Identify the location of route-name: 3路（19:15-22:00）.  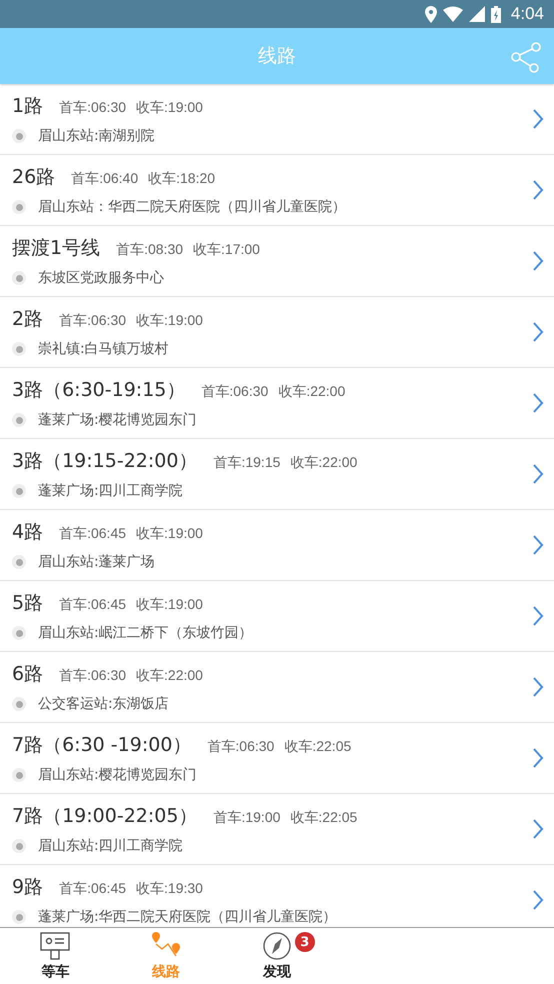
(105, 461).